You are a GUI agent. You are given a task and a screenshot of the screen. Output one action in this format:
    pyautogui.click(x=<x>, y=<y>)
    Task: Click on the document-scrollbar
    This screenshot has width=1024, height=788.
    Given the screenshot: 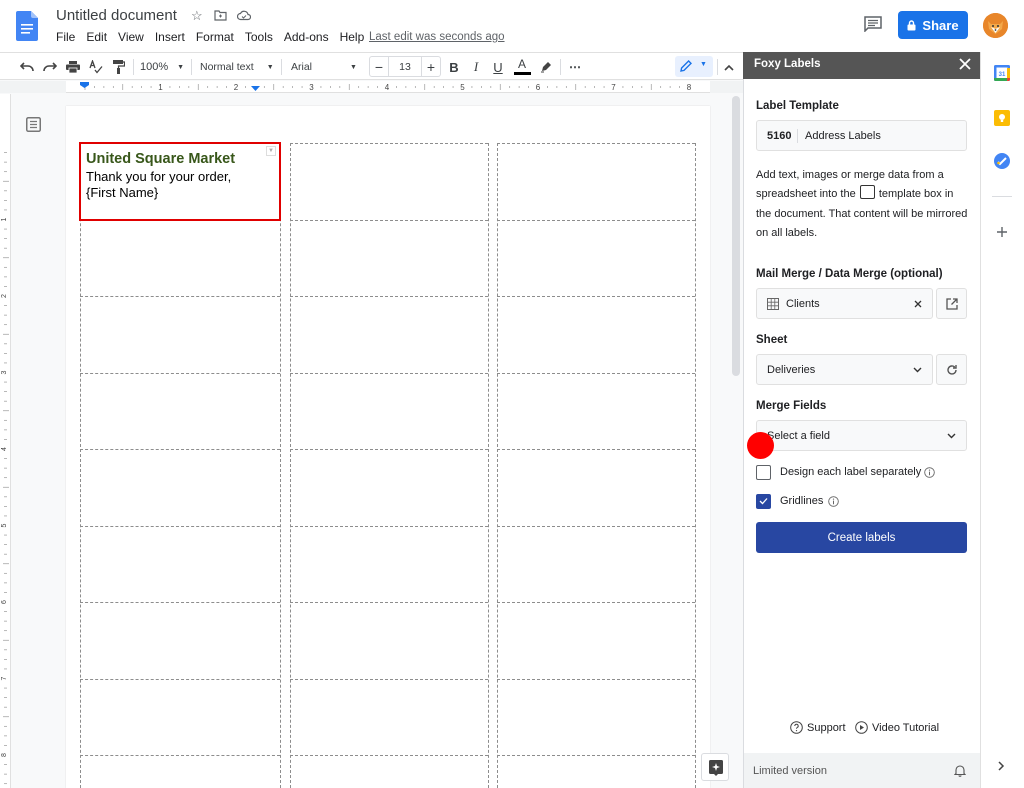 What is the action you would take?
    pyautogui.click(x=736, y=236)
    